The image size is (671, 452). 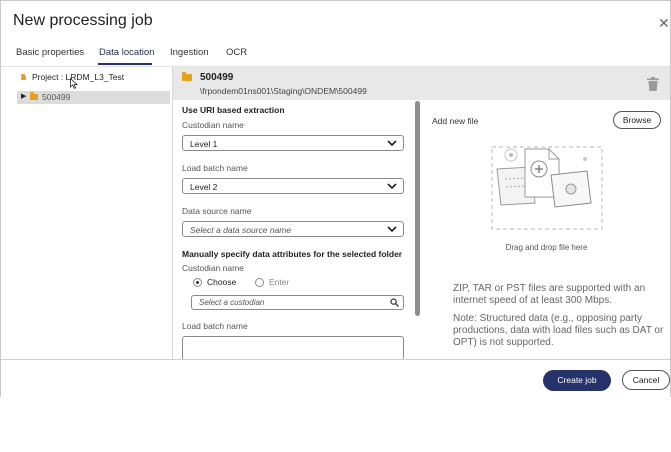 What do you see at coordinates (394, 302) in the screenshot?
I see `search-icon` at bounding box center [394, 302].